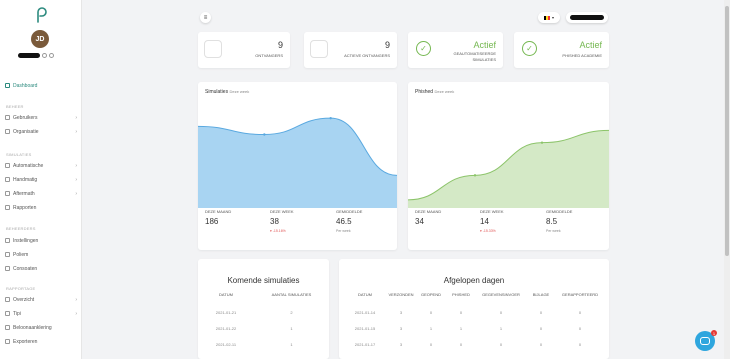  Describe the element at coordinates (41, 268) in the screenshot. I see `sidebar-item-consoaten: Consoaten` at that location.